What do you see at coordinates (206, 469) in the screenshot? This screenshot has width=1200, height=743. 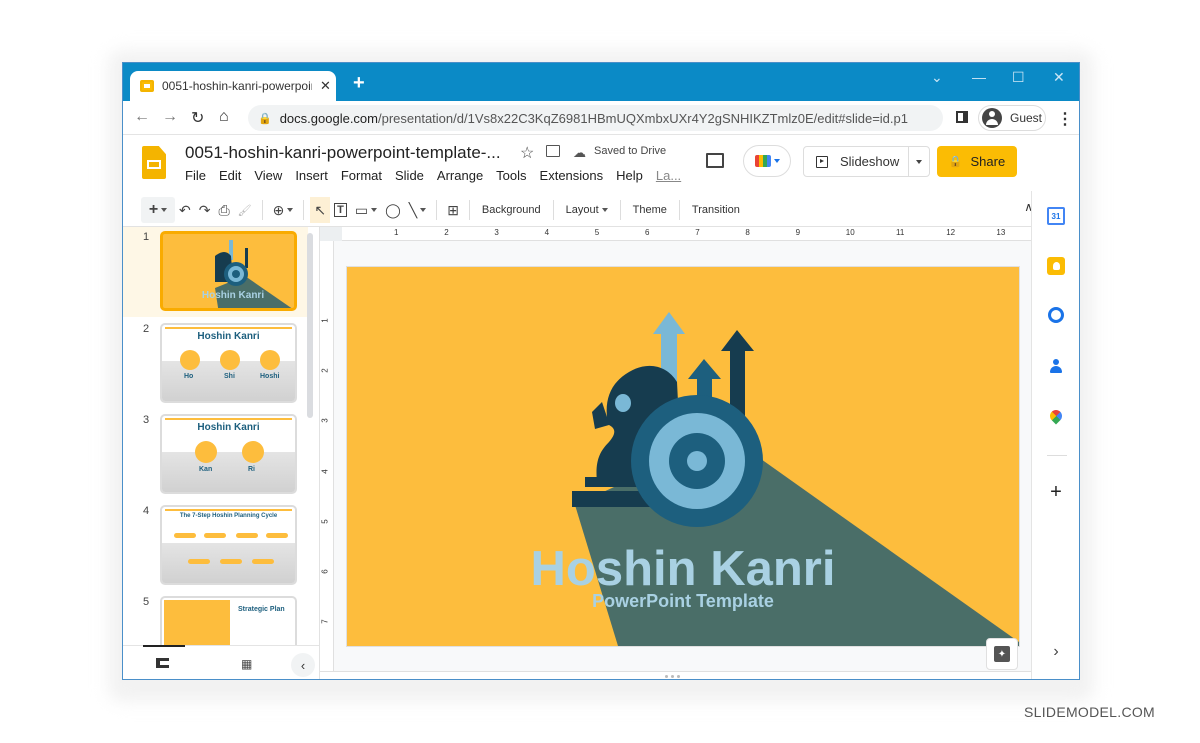 I see `thumb-term: Kan` at bounding box center [206, 469].